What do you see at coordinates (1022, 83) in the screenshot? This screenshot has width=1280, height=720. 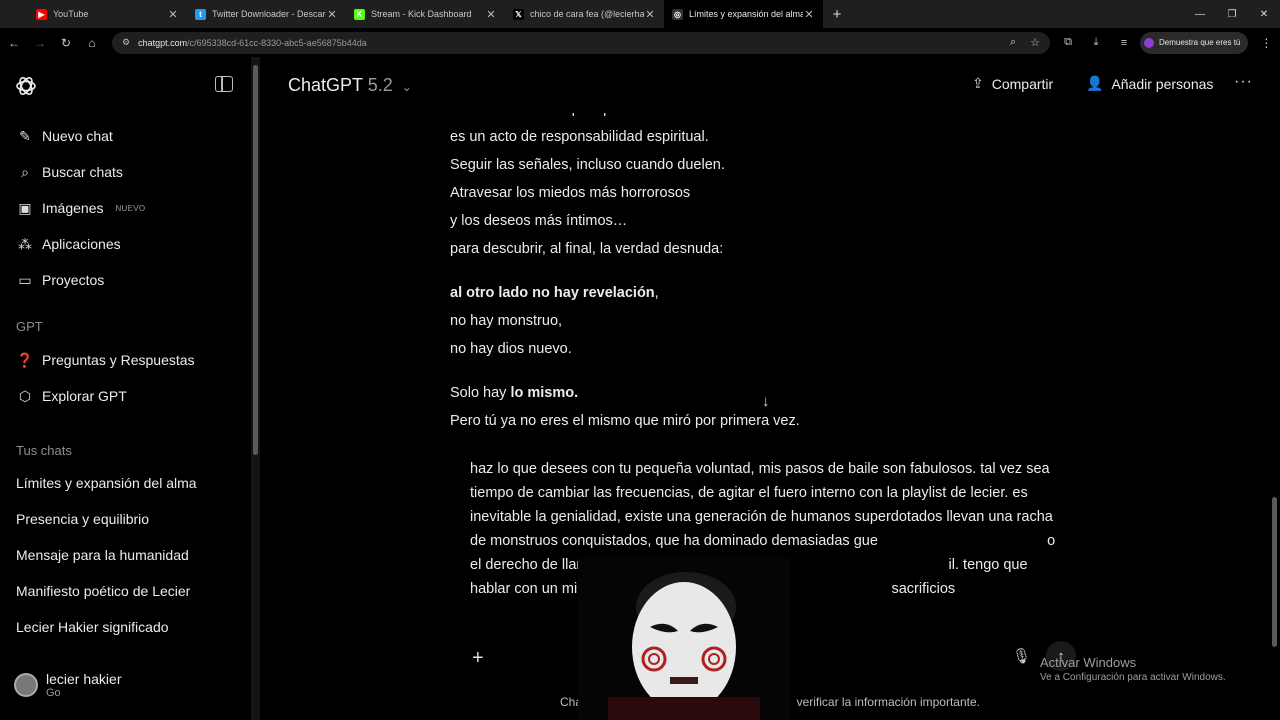 I see `share-label: Compartir` at bounding box center [1022, 83].